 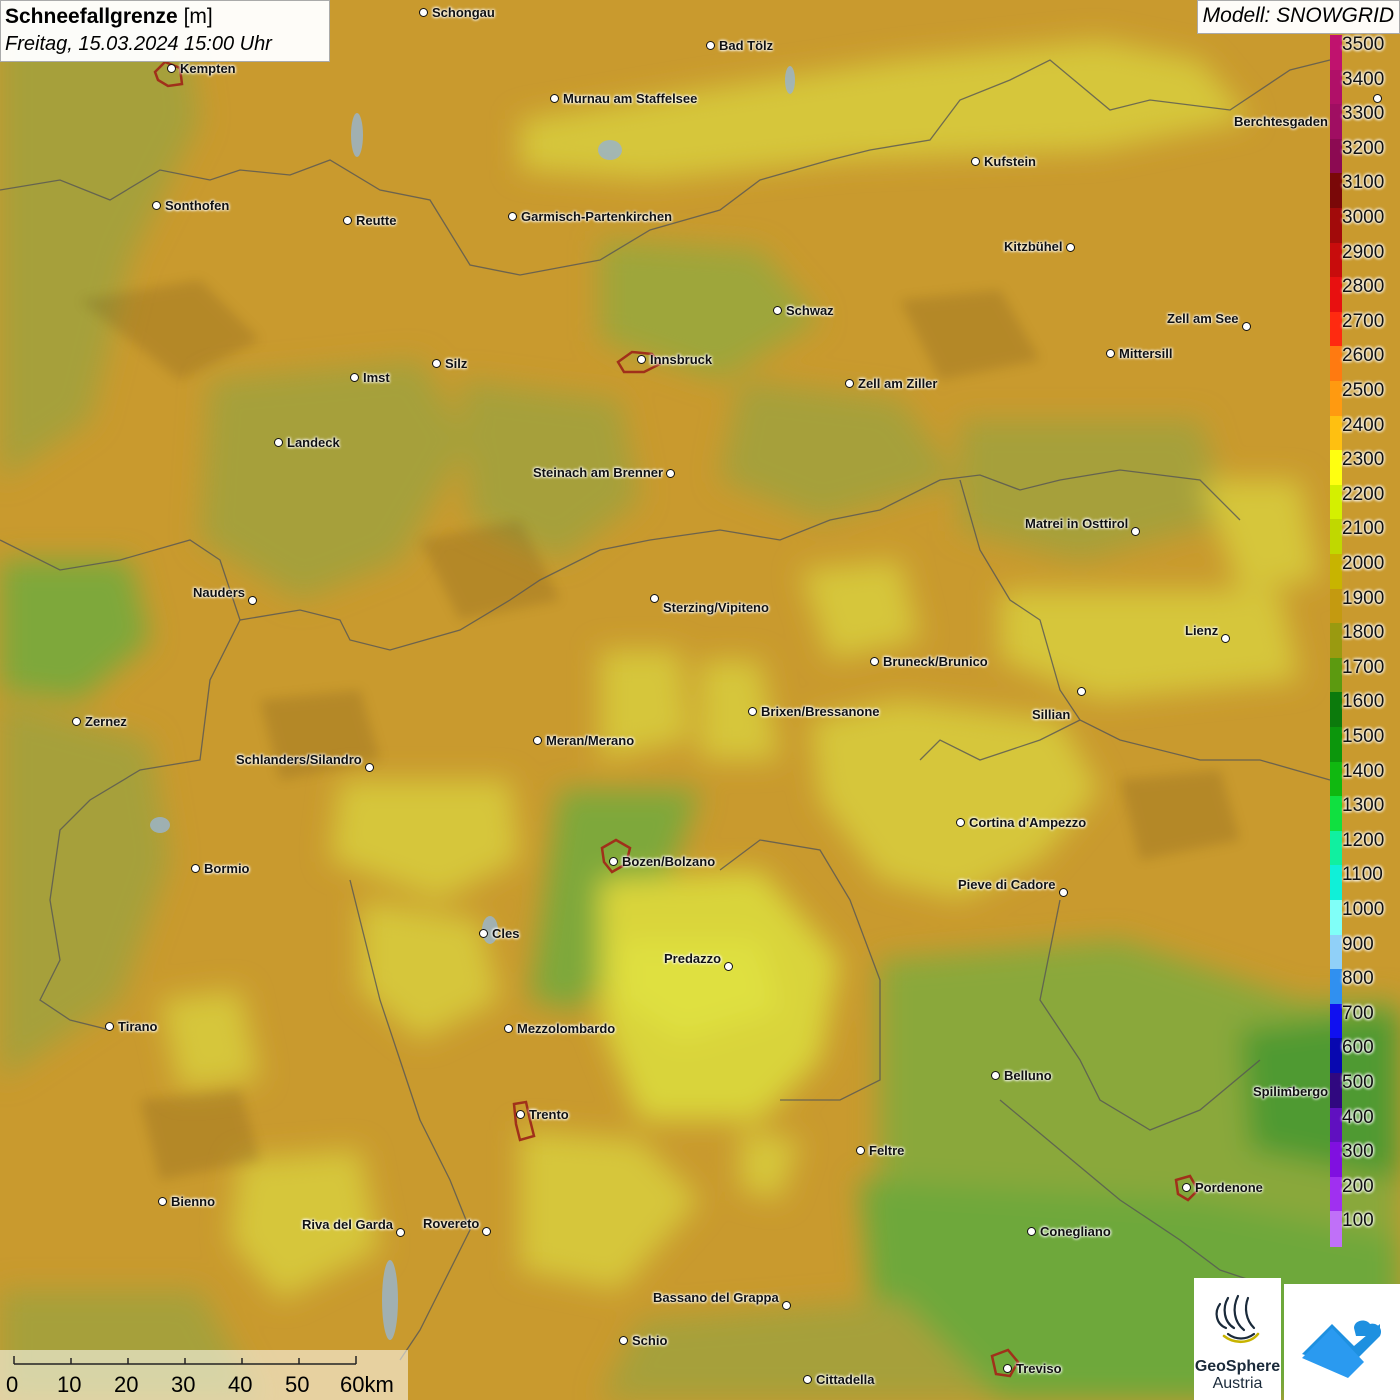 What do you see at coordinates (313, 442) in the screenshot?
I see `city-label-landeck: Landeck` at bounding box center [313, 442].